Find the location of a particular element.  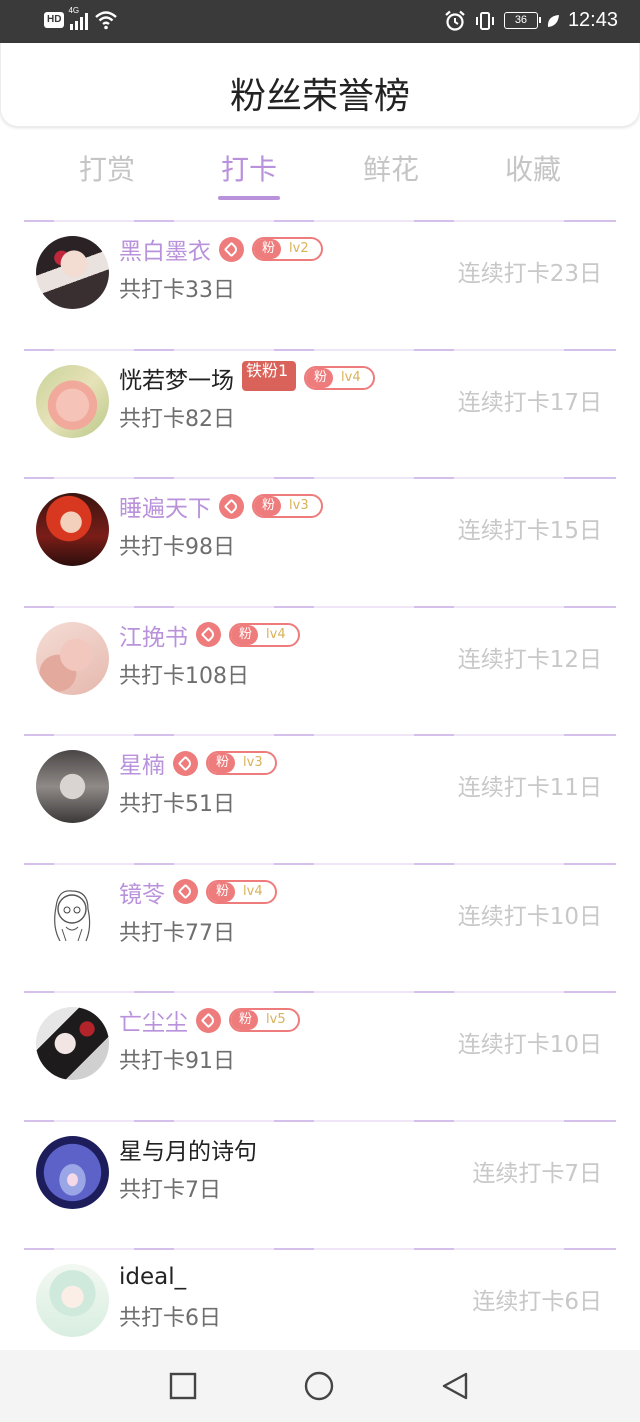

status-right: 36 12:43 is located at coordinates (531, 20).